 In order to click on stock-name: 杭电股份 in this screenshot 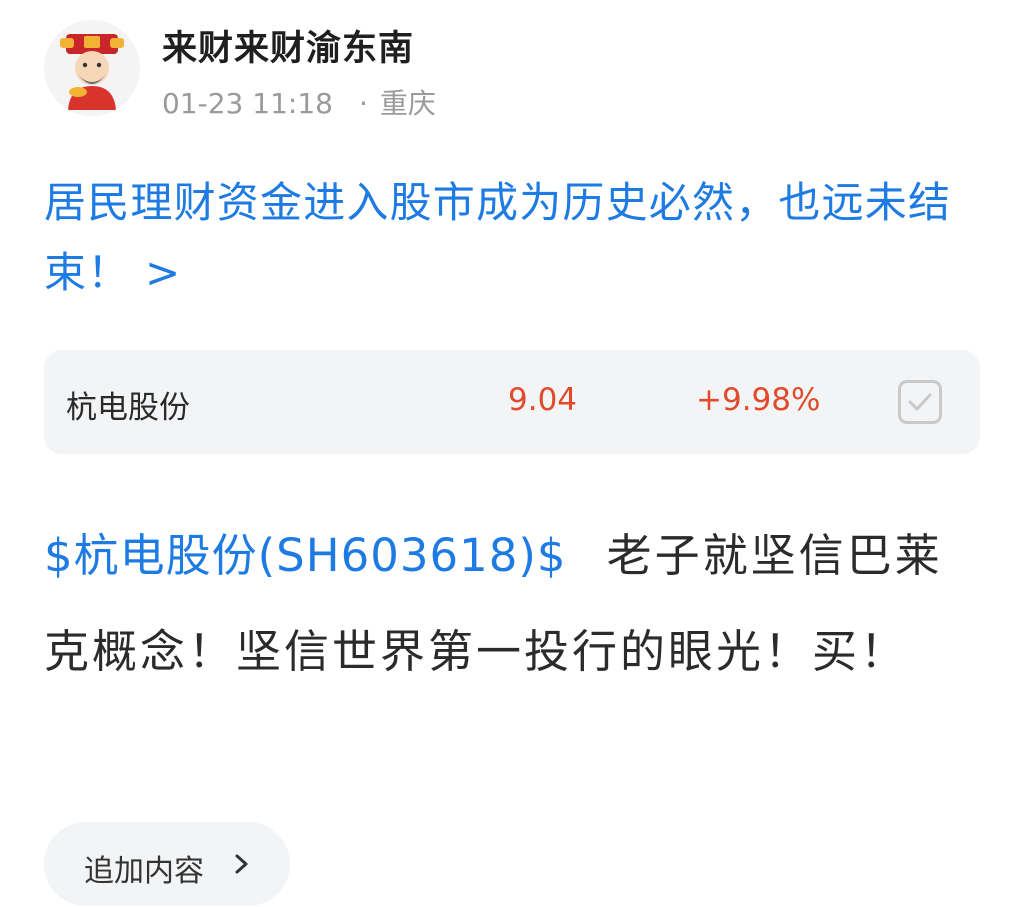, I will do `click(128, 408)`.